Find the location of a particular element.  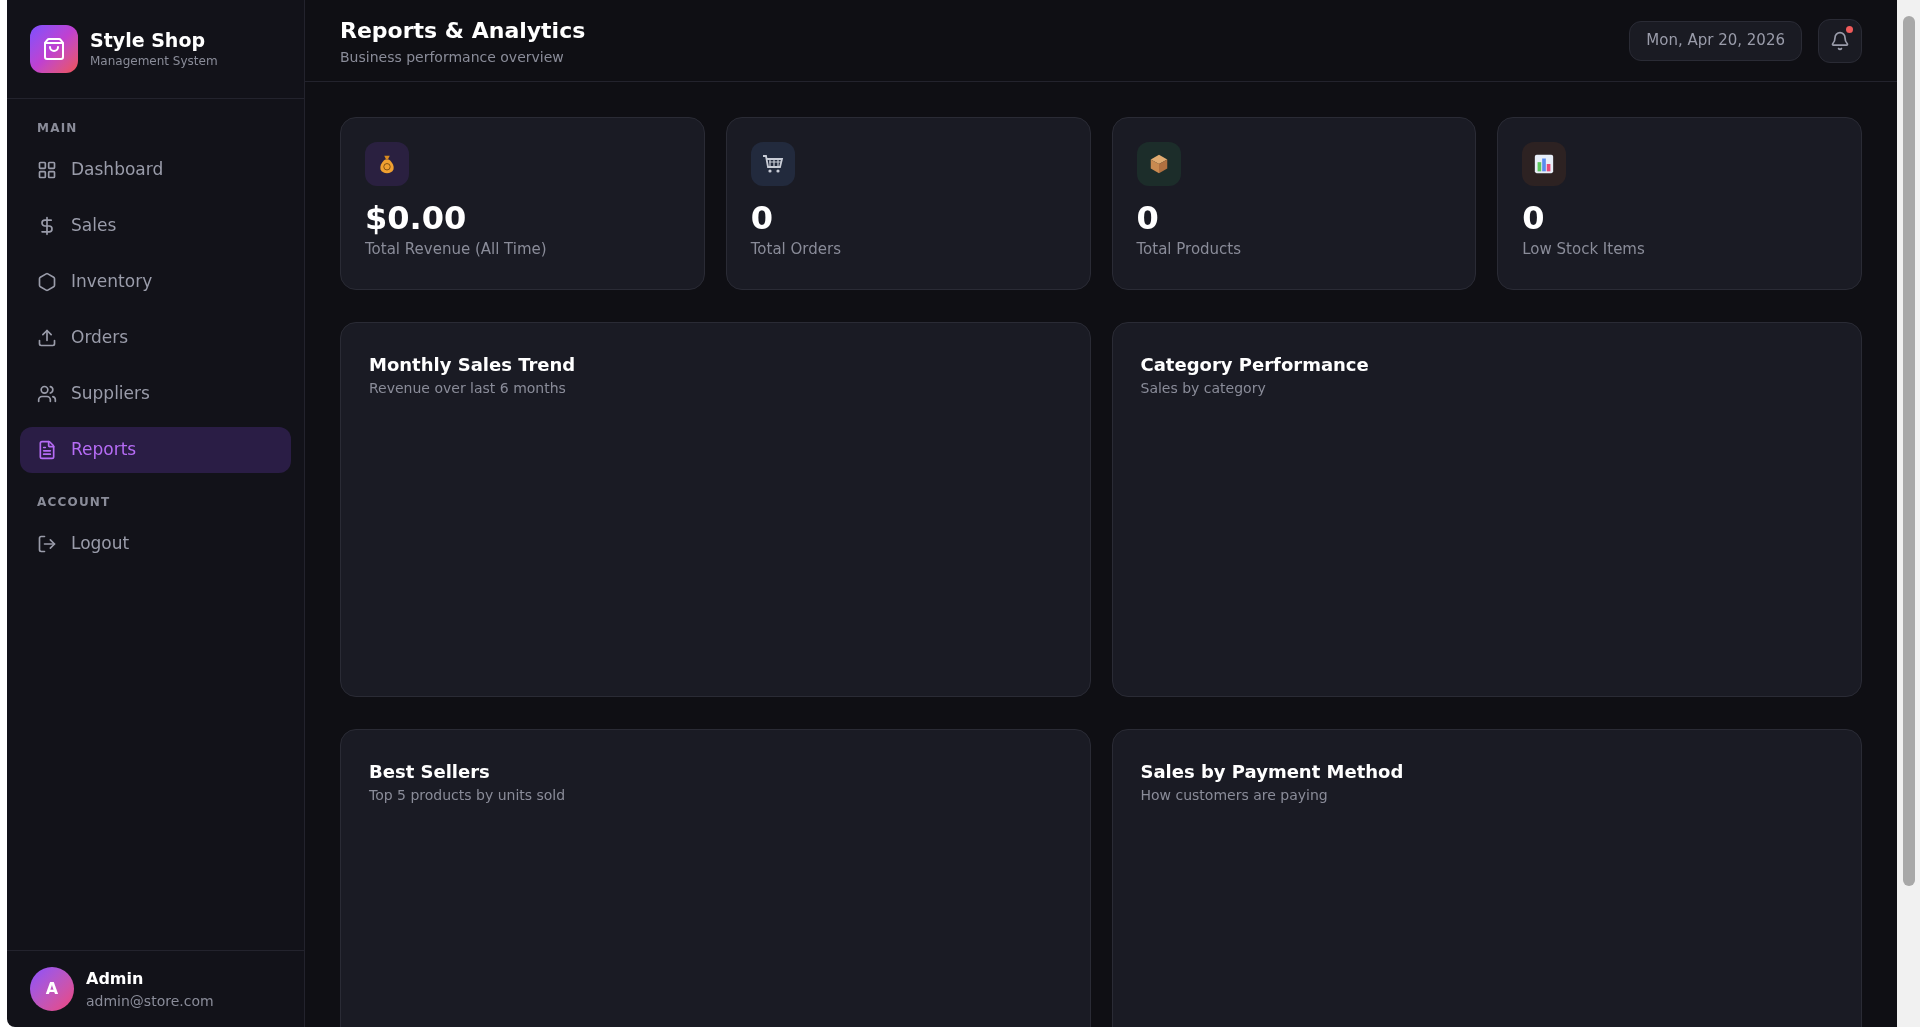

section-heading: MAIN is located at coordinates (57, 128).